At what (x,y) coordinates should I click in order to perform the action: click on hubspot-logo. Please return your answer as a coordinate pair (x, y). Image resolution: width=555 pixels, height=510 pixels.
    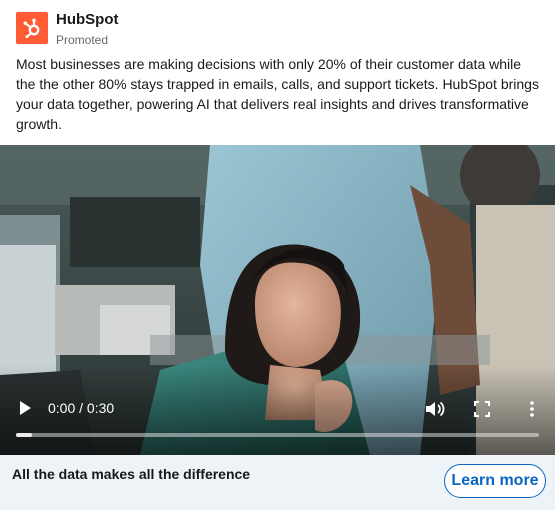
    Looking at the image, I should click on (32, 28).